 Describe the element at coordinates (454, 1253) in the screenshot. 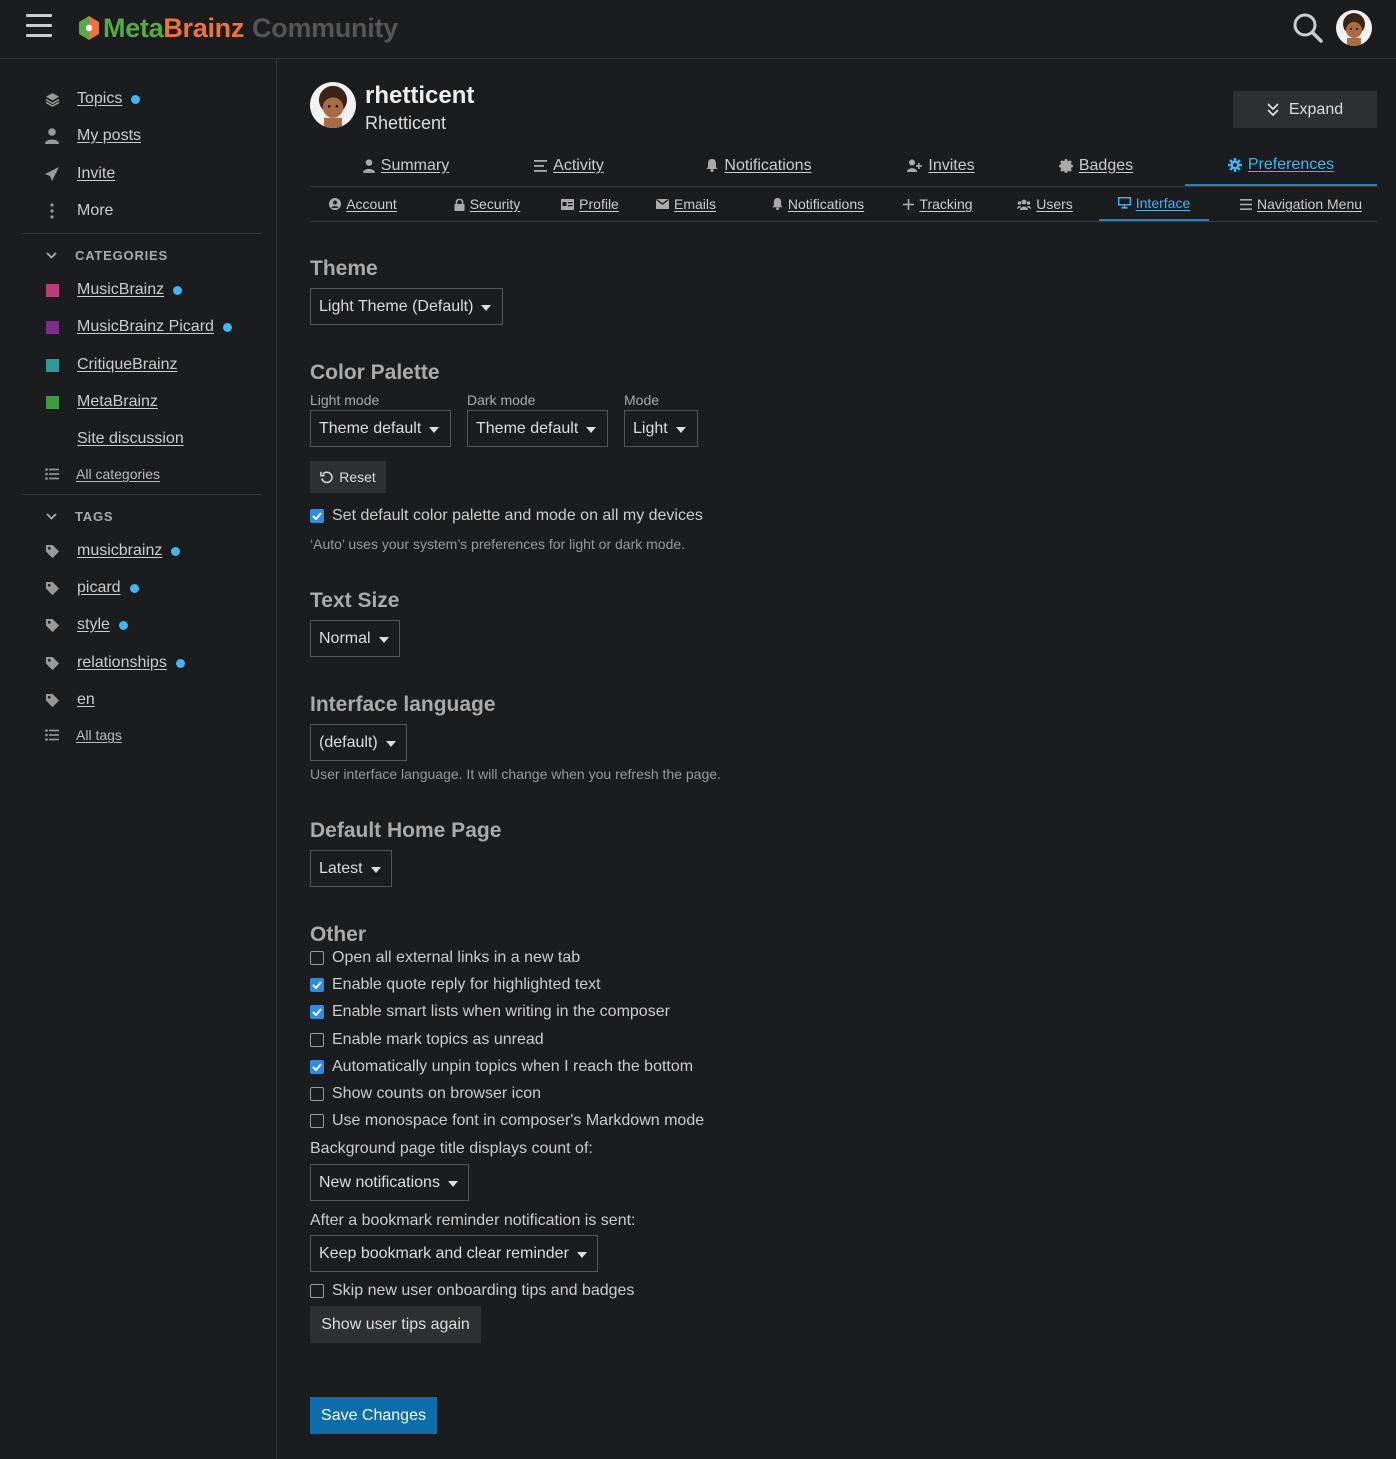

I see `bookmark-reminder-select: Keep bookmark and clear reminder` at that location.